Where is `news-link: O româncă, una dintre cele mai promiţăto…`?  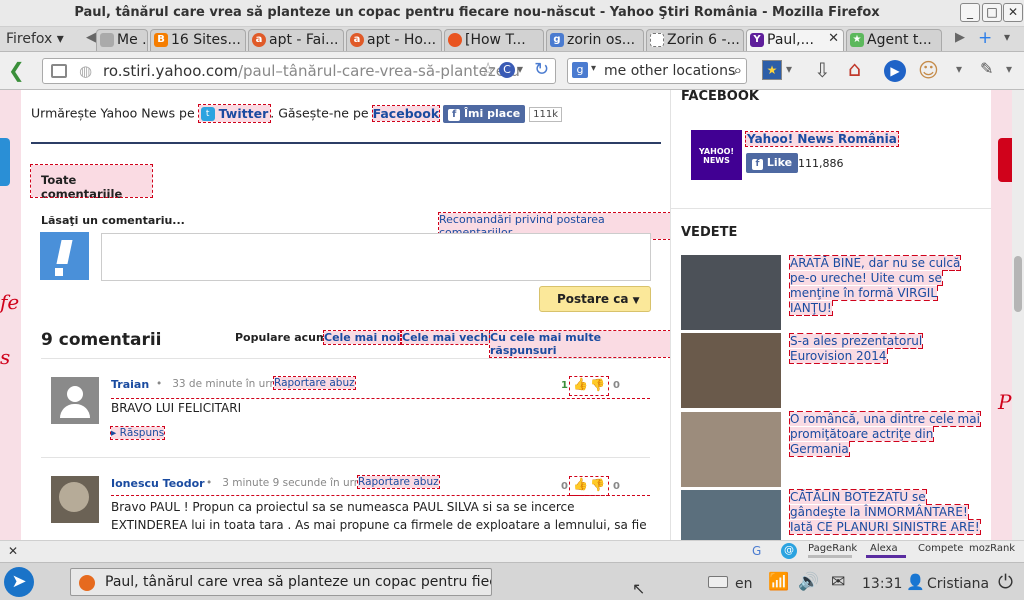
news-link: O româncă, una dintre cele mai promiţăto… is located at coordinates (885, 434).